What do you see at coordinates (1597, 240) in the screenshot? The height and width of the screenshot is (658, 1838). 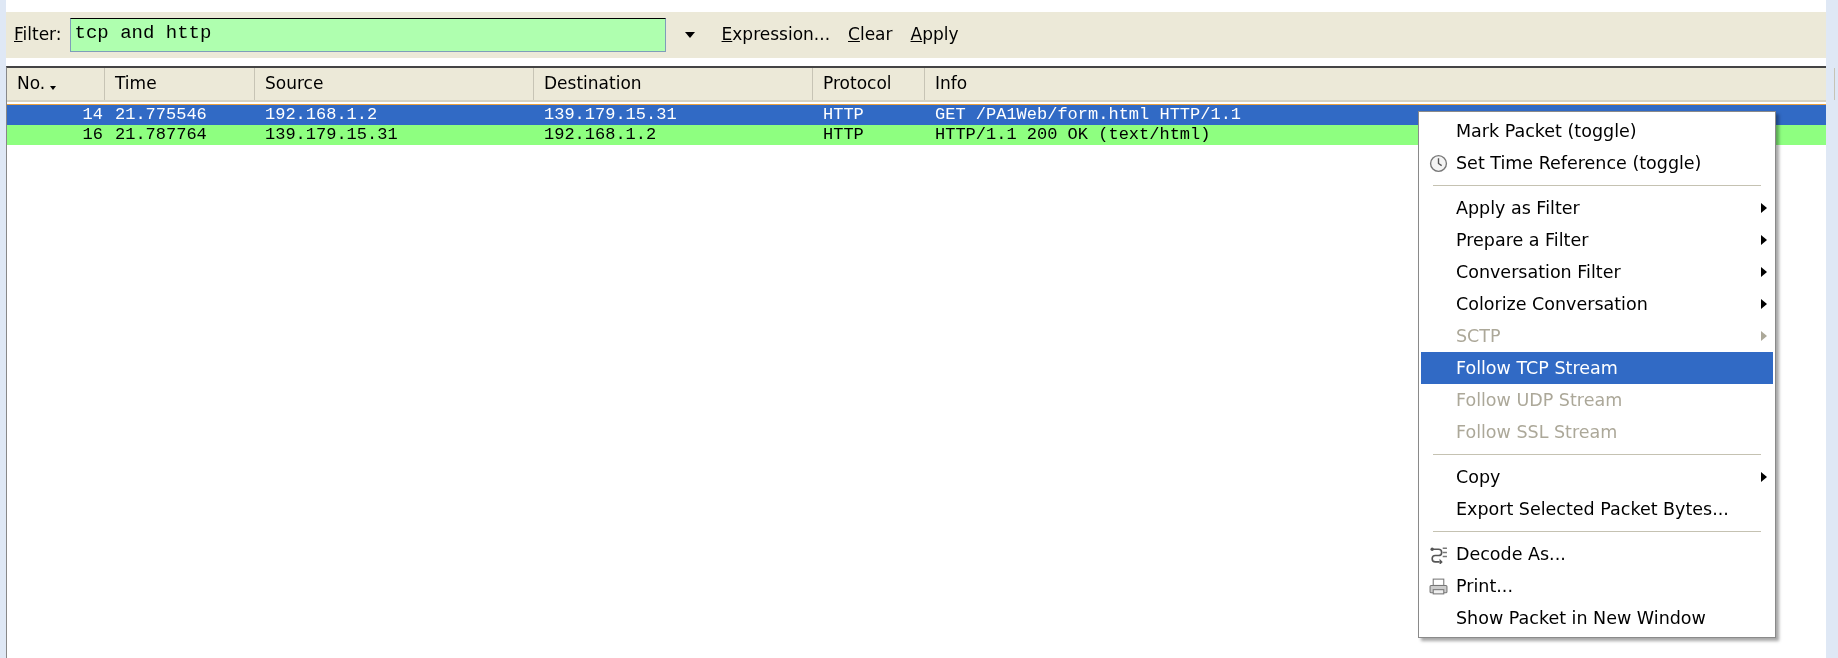 I see `menu-item: Prepare a Filter` at bounding box center [1597, 240].